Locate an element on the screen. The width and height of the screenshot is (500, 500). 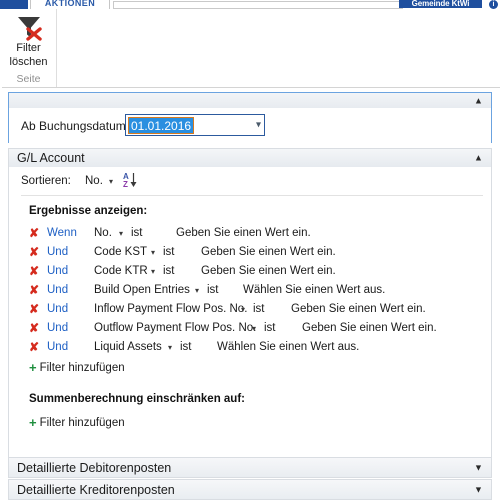
add-filter-label-2: Filter hinzufügen is located at coordinates (82, 423).